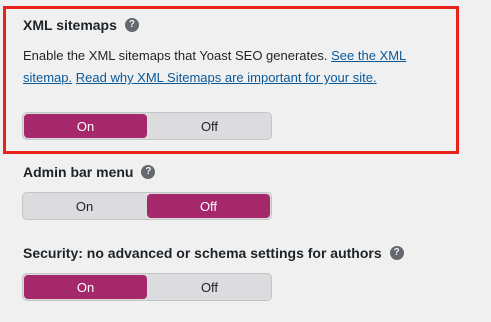 Image resolution: width=491 pixels, height=322 pixels. Describe the element at coordinates (85, 126) in the screenshot. I see `xml-sitemaps-on-option: On` at that location.